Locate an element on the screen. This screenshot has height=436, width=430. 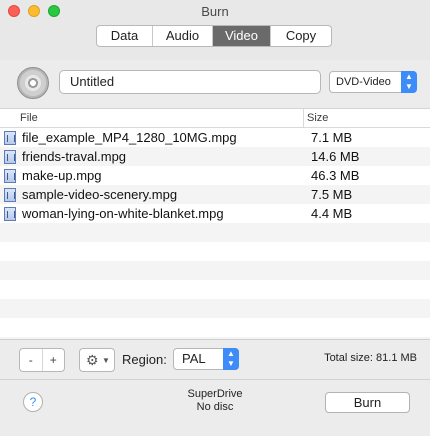
column-header-size: Size is located at coordinates (316, 118).